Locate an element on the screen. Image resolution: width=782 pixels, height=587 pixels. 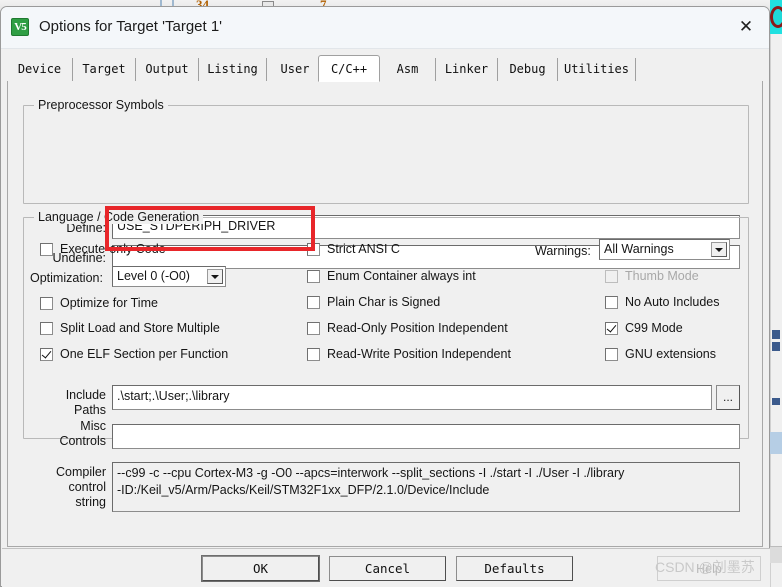
tab-listing: Listing is located at coordinates (233, 69).